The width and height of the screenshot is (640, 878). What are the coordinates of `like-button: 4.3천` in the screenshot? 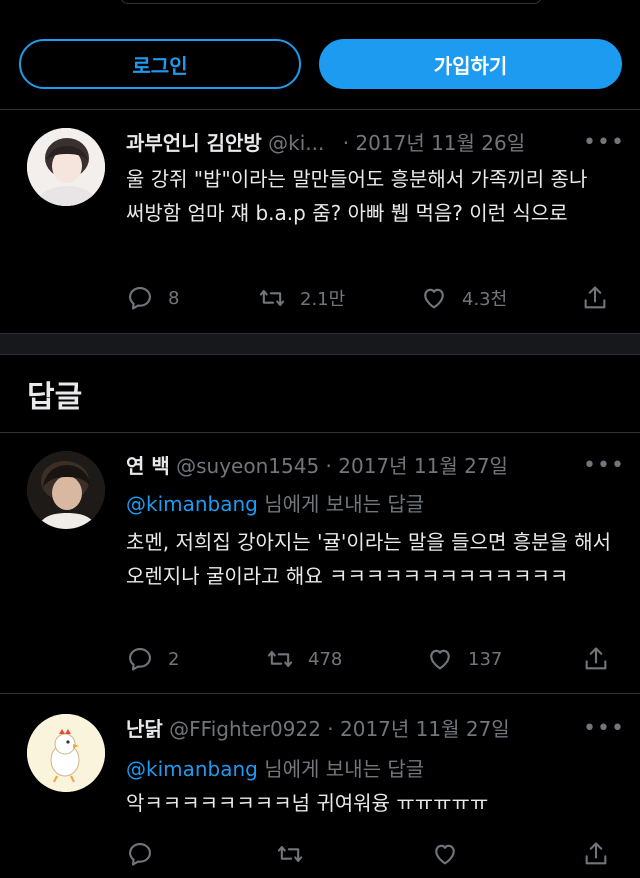 It's located at (463, 298).